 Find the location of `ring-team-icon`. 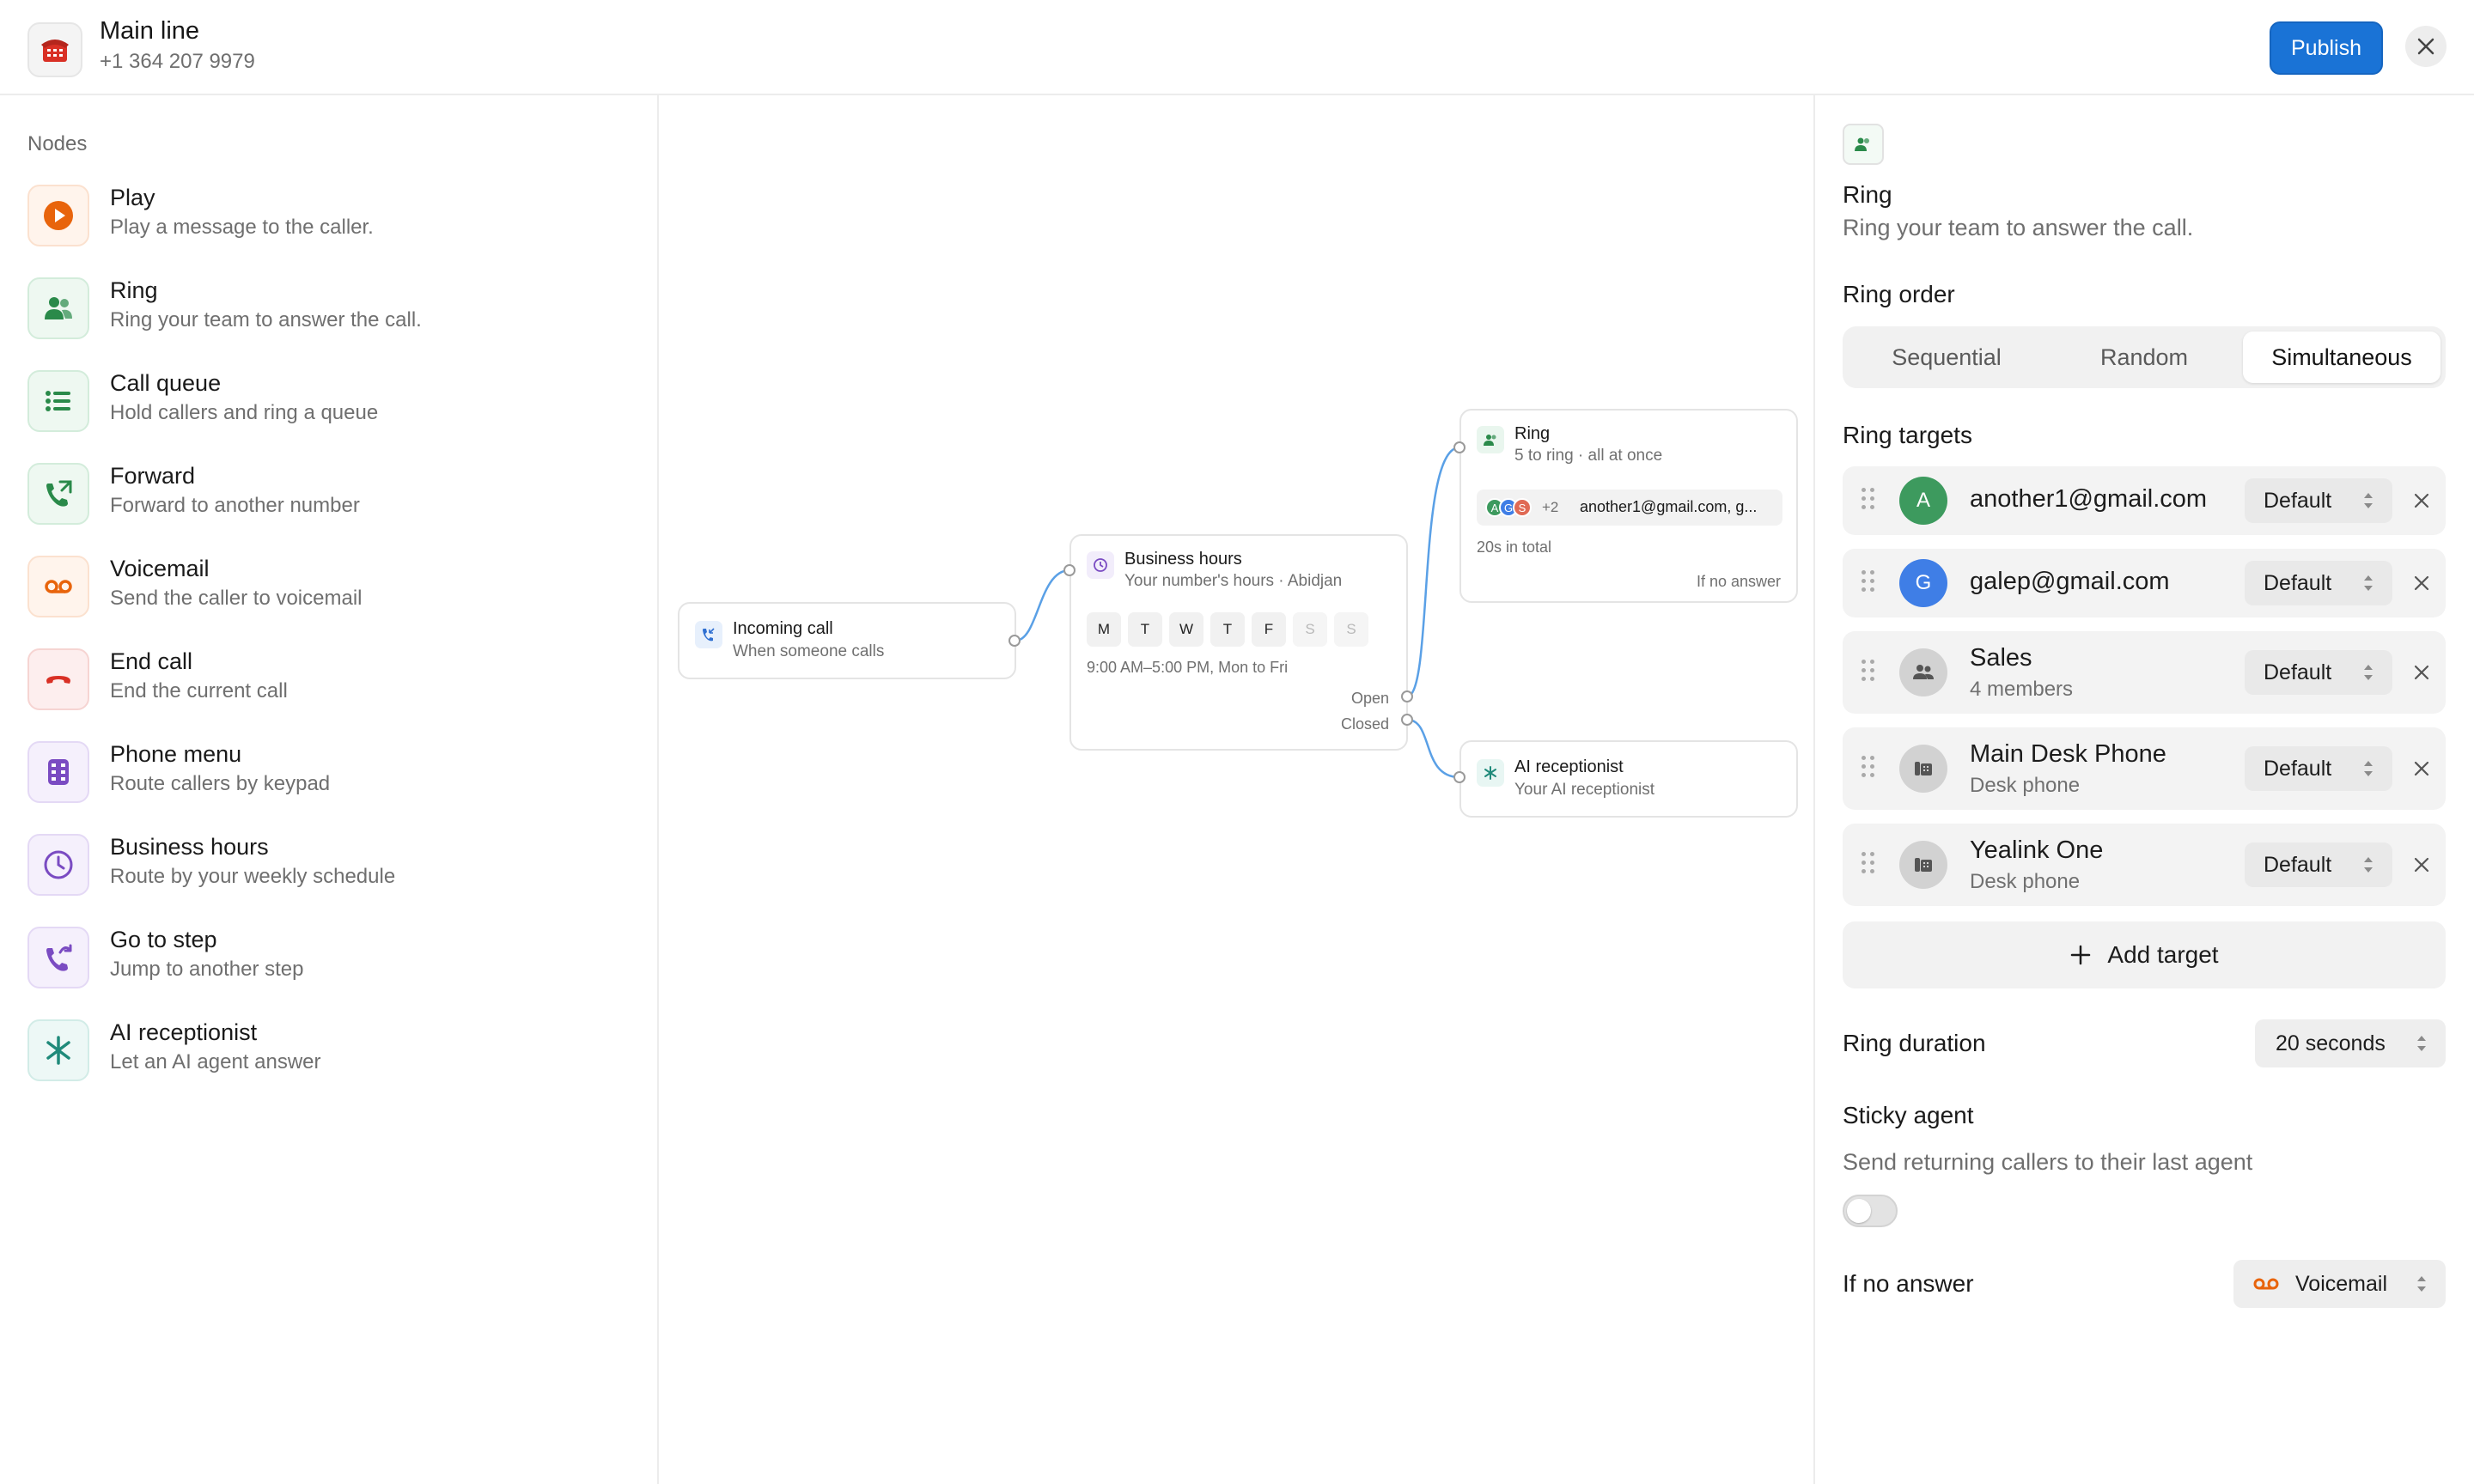

ring-team-icon is located at coordinates (58, 308).